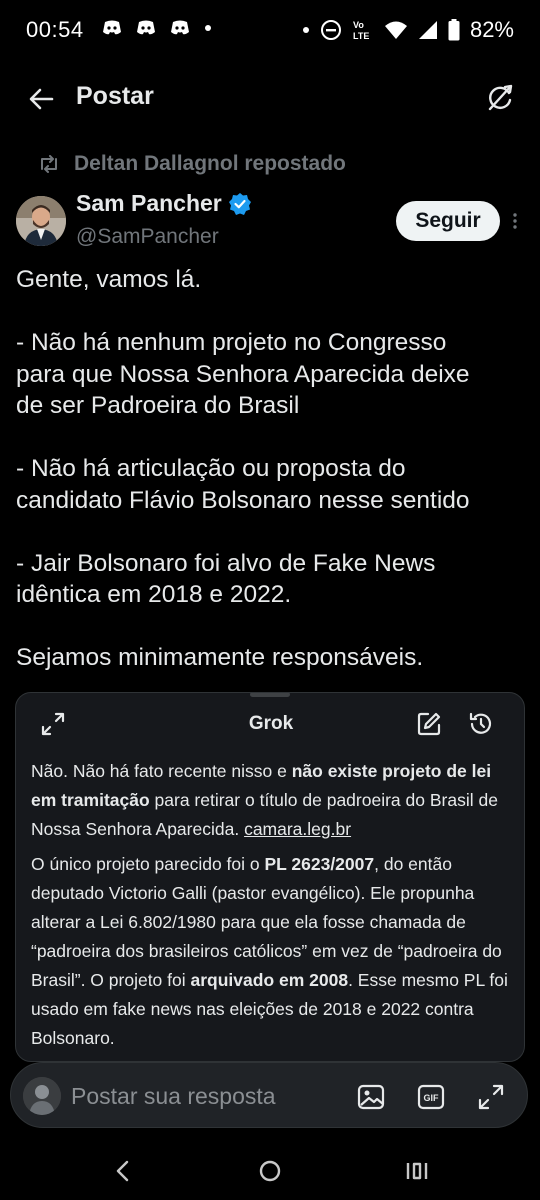  What do you see at coordinates (49, 164) in the screenshot?
I see `repost-icon` at bounding box center [49, 164].